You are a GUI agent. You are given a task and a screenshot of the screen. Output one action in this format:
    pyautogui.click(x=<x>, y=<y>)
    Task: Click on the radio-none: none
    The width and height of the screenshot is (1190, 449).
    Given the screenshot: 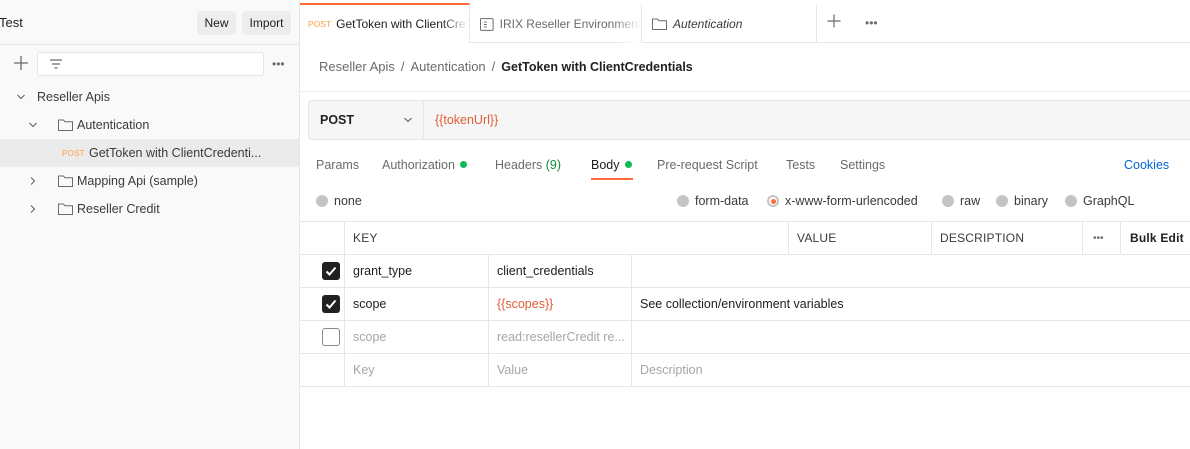 What is the action you would take?
    pyautogui.click(x=339, y=201)
    